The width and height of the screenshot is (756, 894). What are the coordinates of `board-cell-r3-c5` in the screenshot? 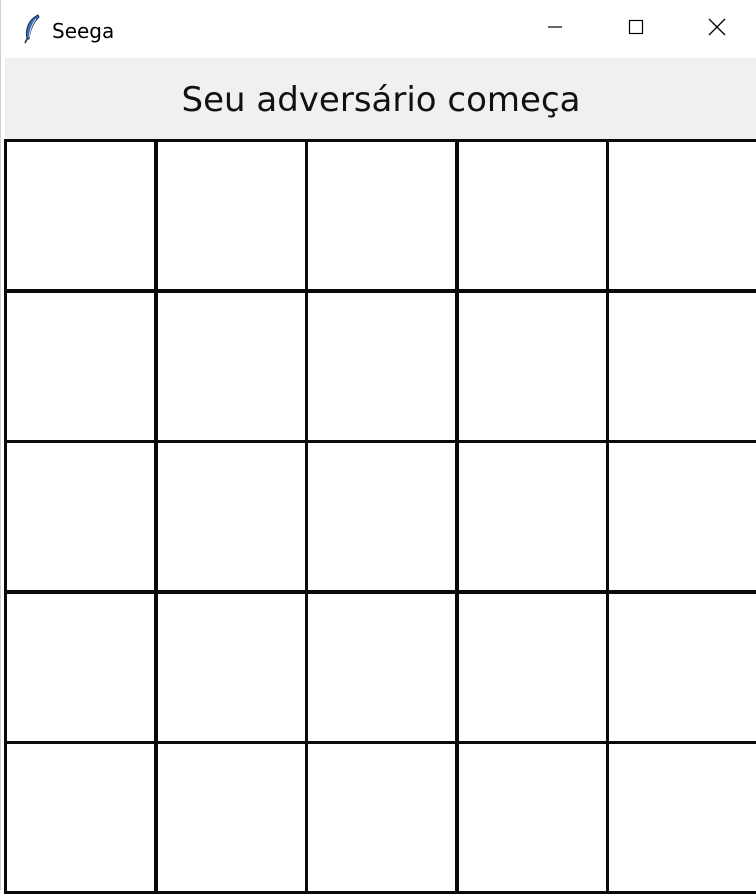 It's located at (681, 516).